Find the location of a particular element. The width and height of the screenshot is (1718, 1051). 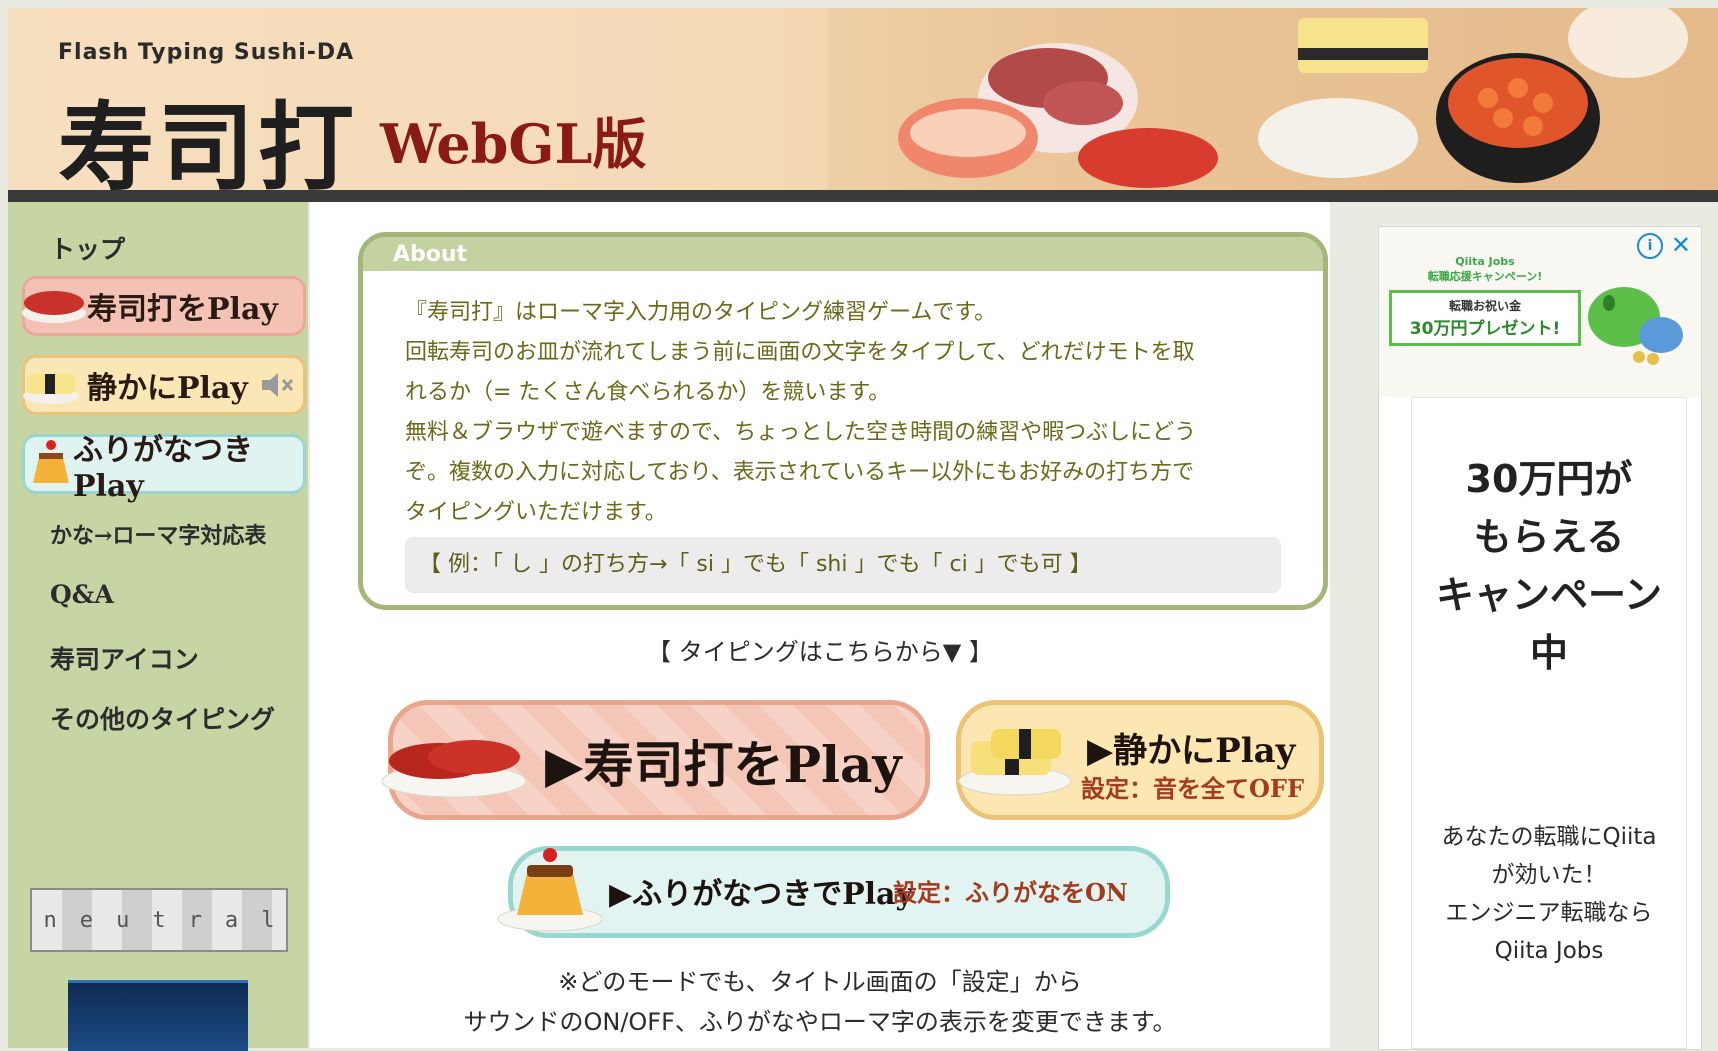

ad-desc-line: エンジニア転職なら is located at coordinates (1549, 913).